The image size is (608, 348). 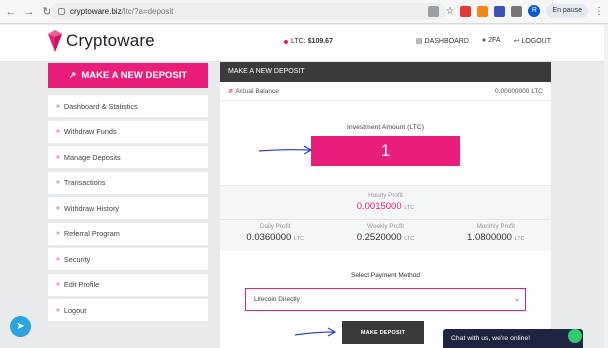 I want to click on hourly-profit: Hourly Profit 0.0015000 LTC, so click(x=385, y=202).